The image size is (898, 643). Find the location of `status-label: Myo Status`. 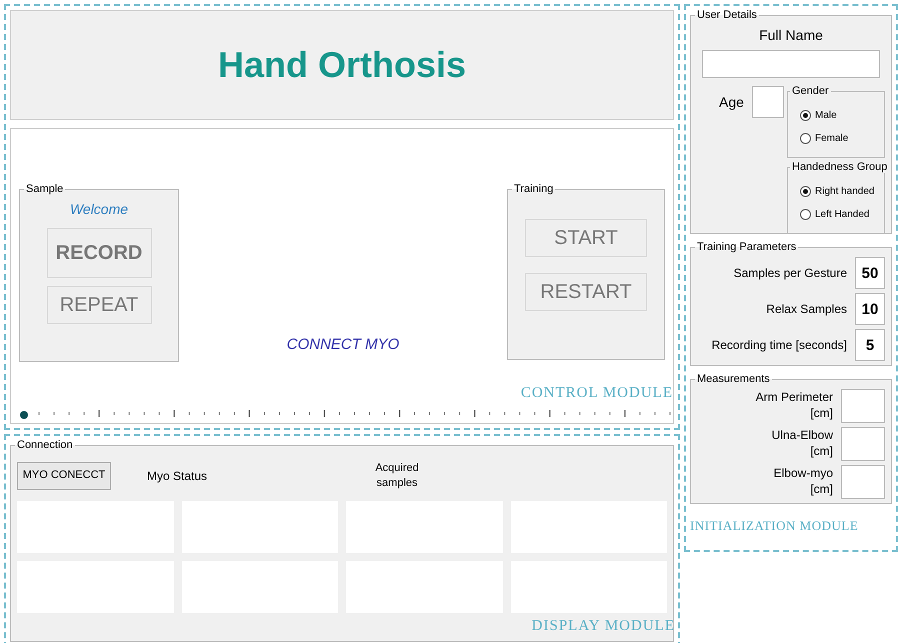

status-label: Myo Status is located at coordinates (177, 476).